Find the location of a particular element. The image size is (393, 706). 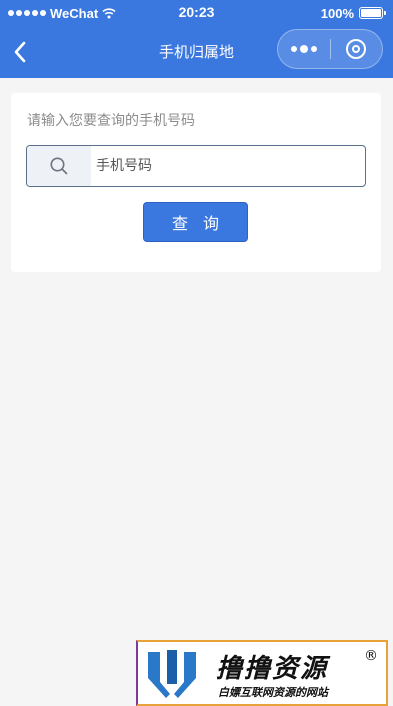

mini-program-capsule is located at coordinates (330, 49).